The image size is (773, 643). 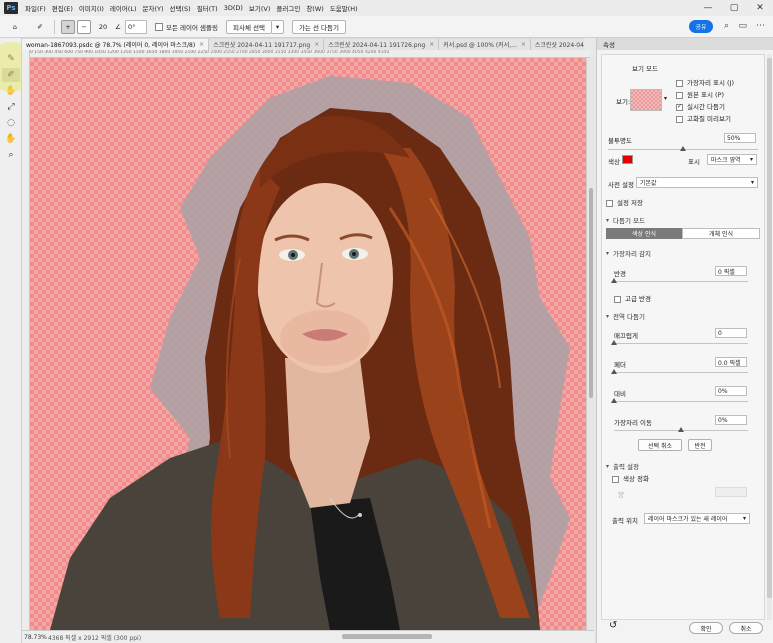 What do you see at coordinates (625, 316) in the screenshot?
I see `global-refine-section: ▾ 전역 다듬기` at bounding box center [625, 316].